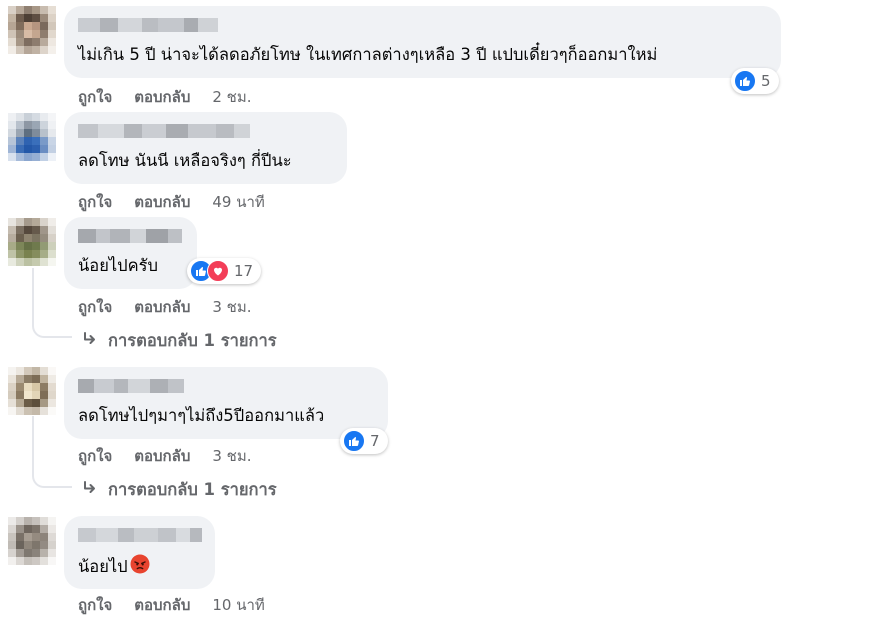 Image resolution: width=875 pixels, height=617 pixels. What do you see at coordinates (140, 567) in the screenshot?
I see `angry-face-icon` at bounding box center [140, 567].